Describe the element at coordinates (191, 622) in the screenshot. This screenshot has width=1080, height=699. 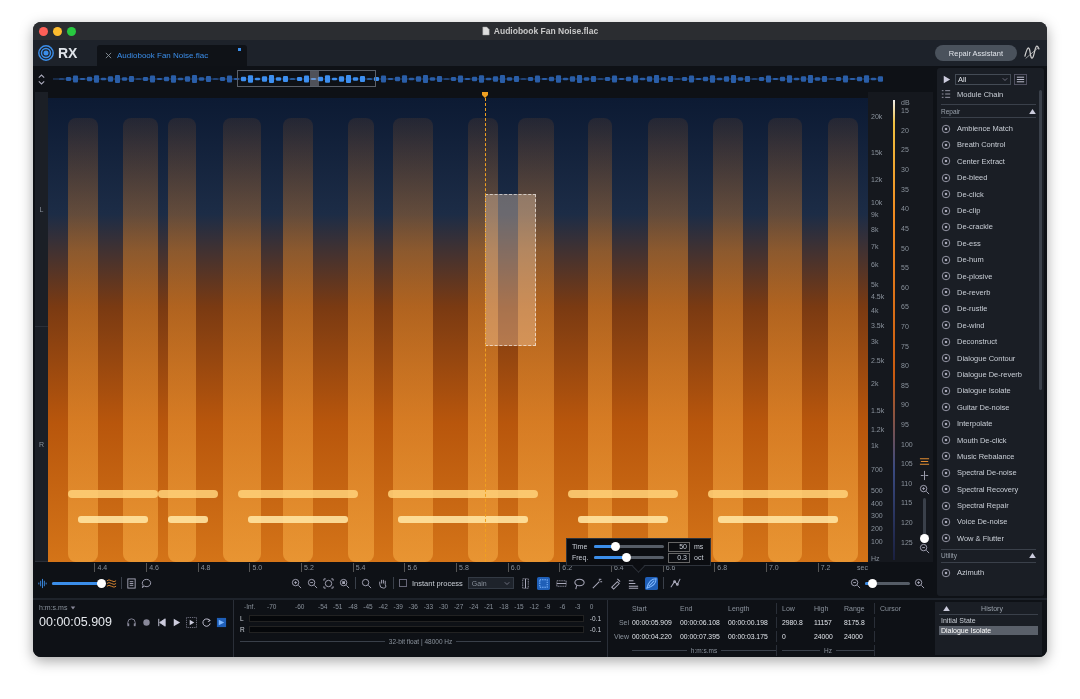
I see `play-selection-icon` at that location.